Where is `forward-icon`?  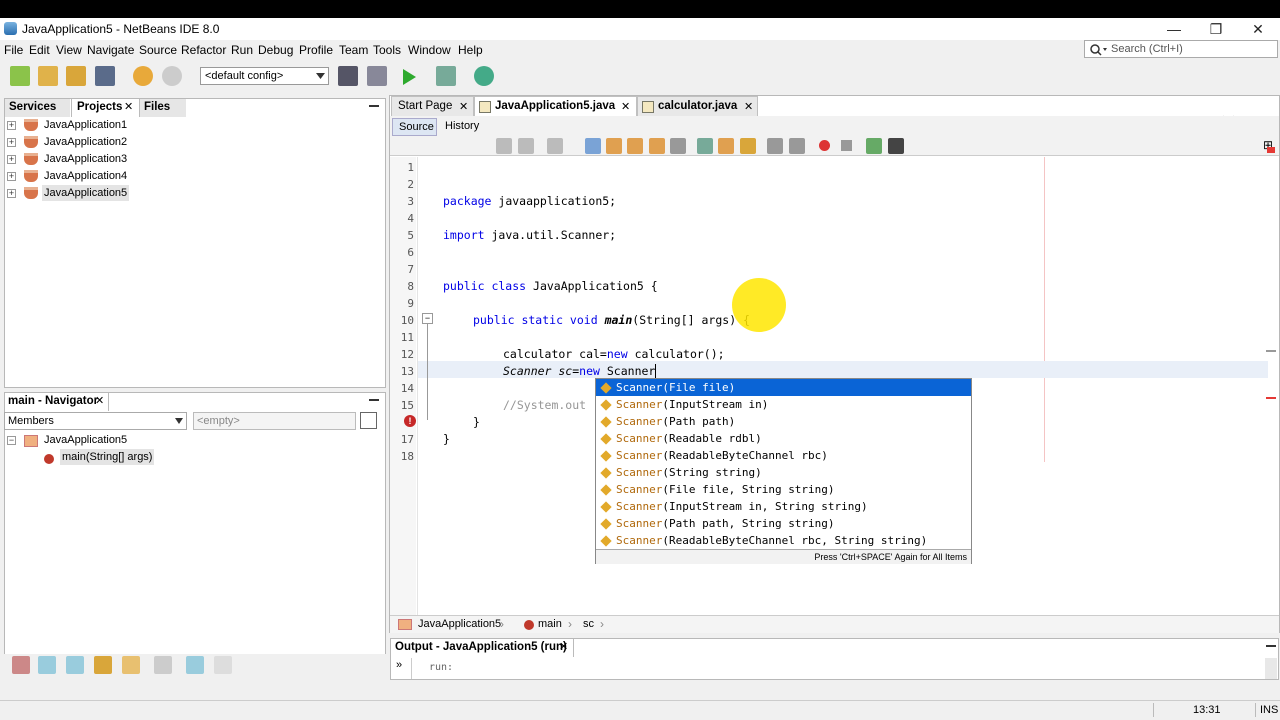 forward-icon is located at coordinates (555, 146).